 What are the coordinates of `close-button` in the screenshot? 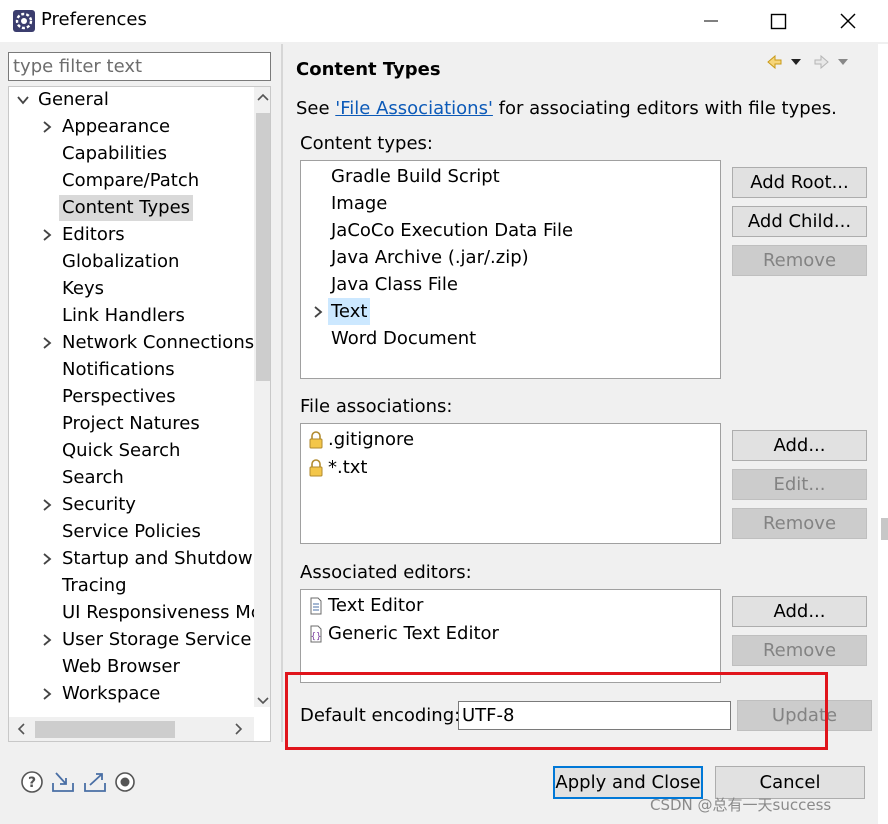 It's located at (848, 21).